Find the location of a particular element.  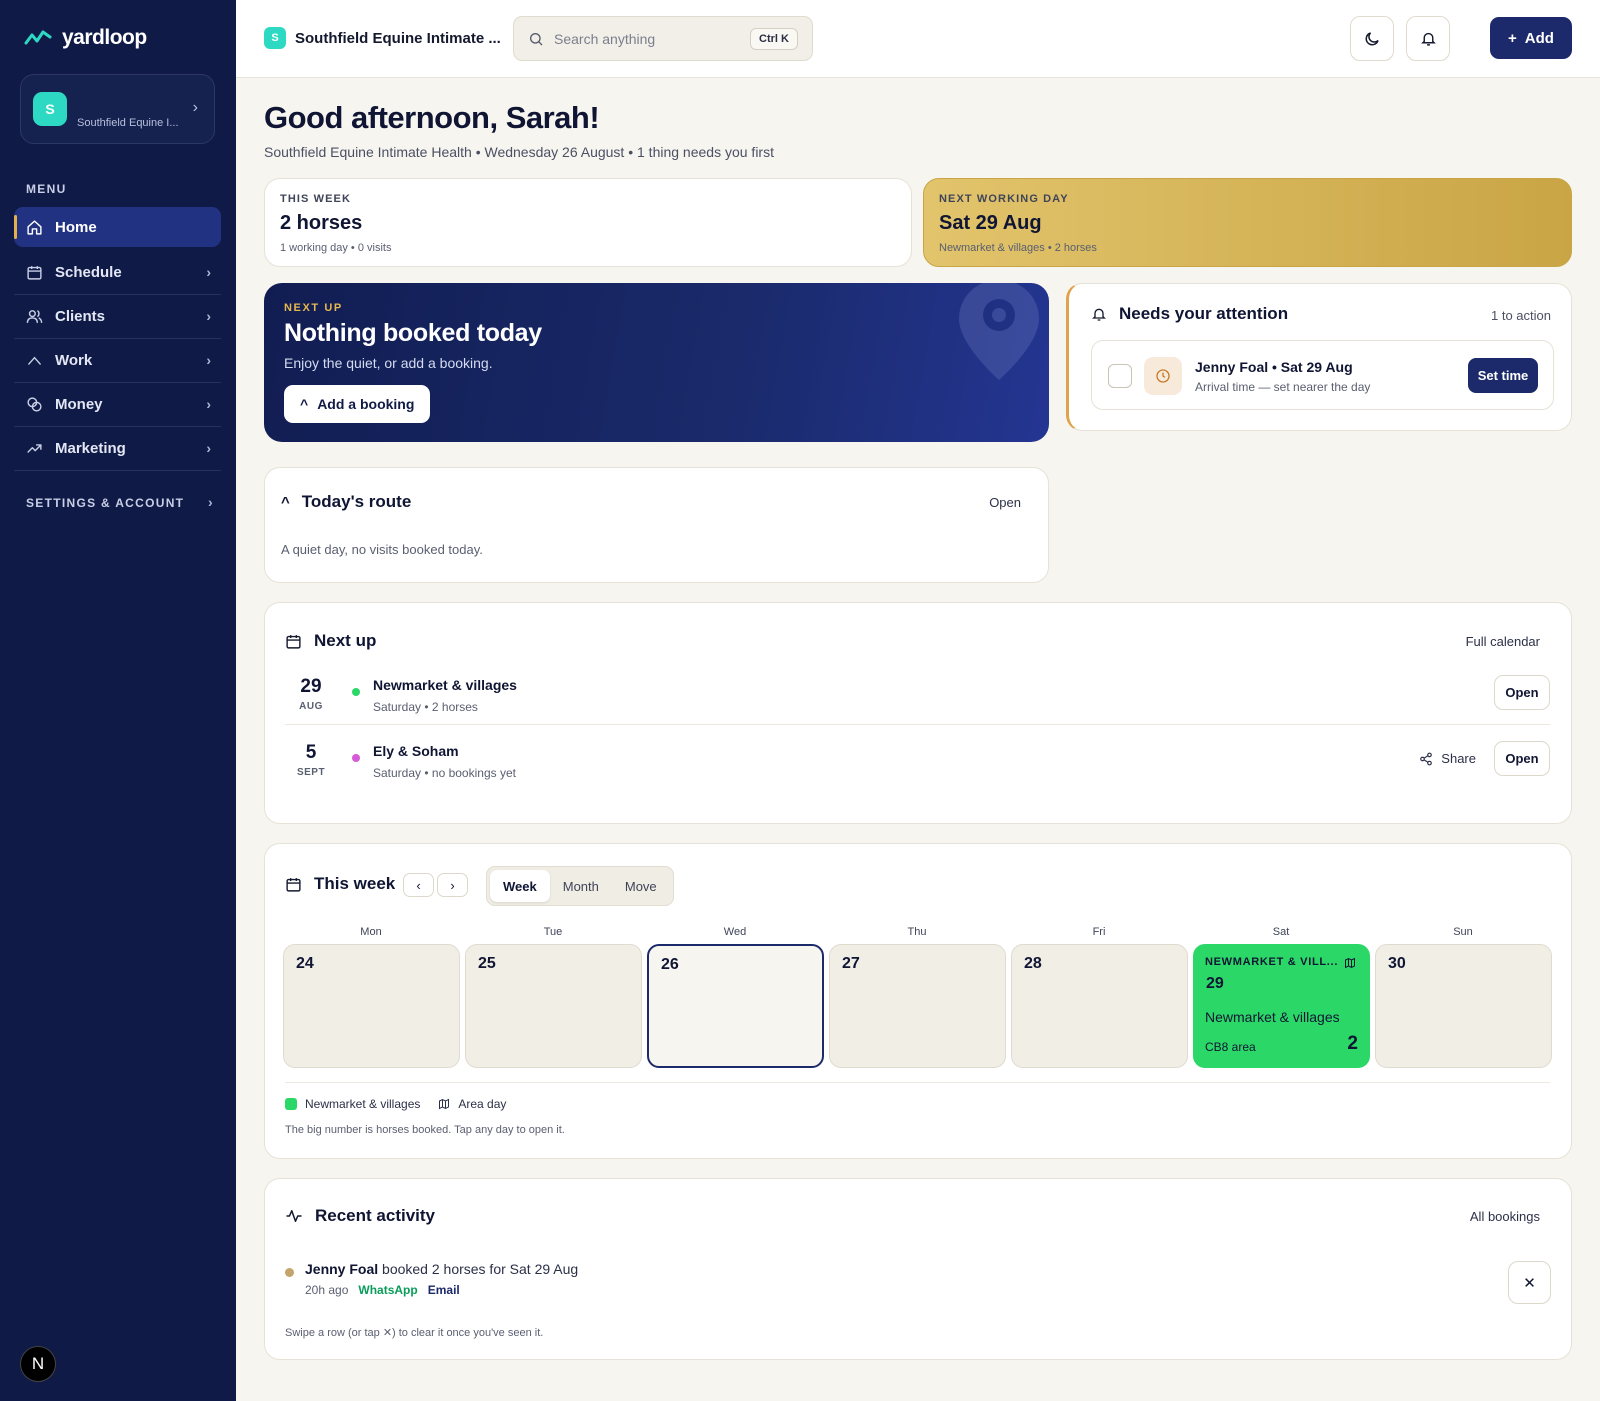

route-header: ^ Today's route is located at coordinates (346, 502).